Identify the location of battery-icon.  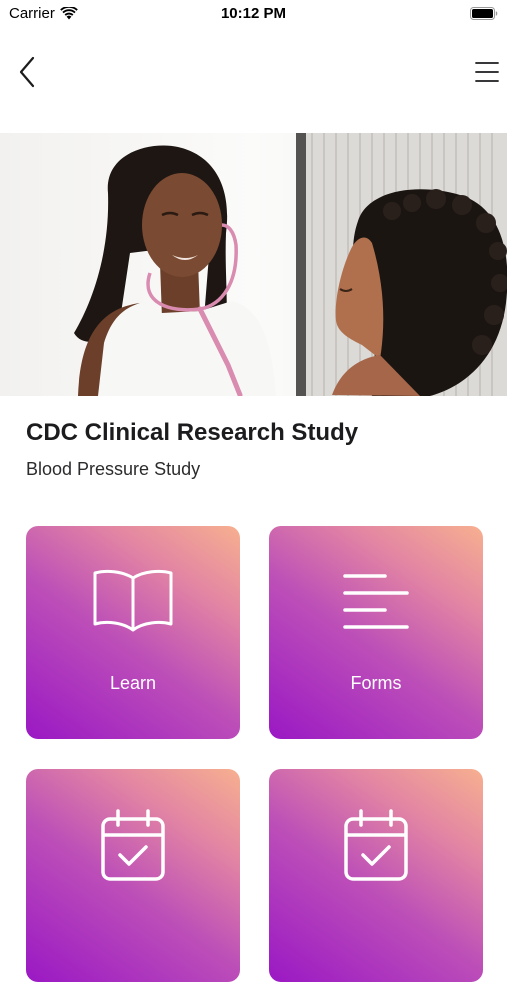
(484, 13).